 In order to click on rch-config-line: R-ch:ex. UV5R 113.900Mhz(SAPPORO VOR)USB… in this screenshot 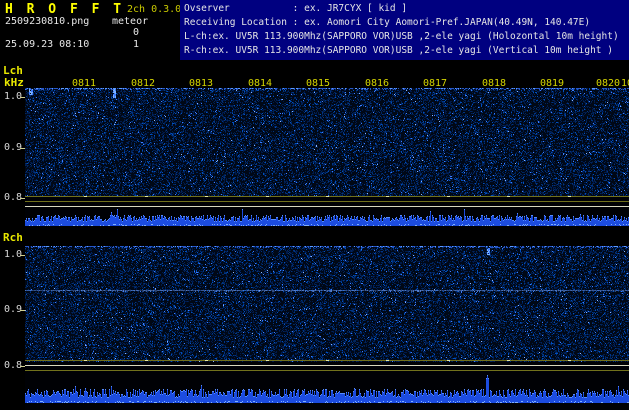, I will do `click(398, 50)`.